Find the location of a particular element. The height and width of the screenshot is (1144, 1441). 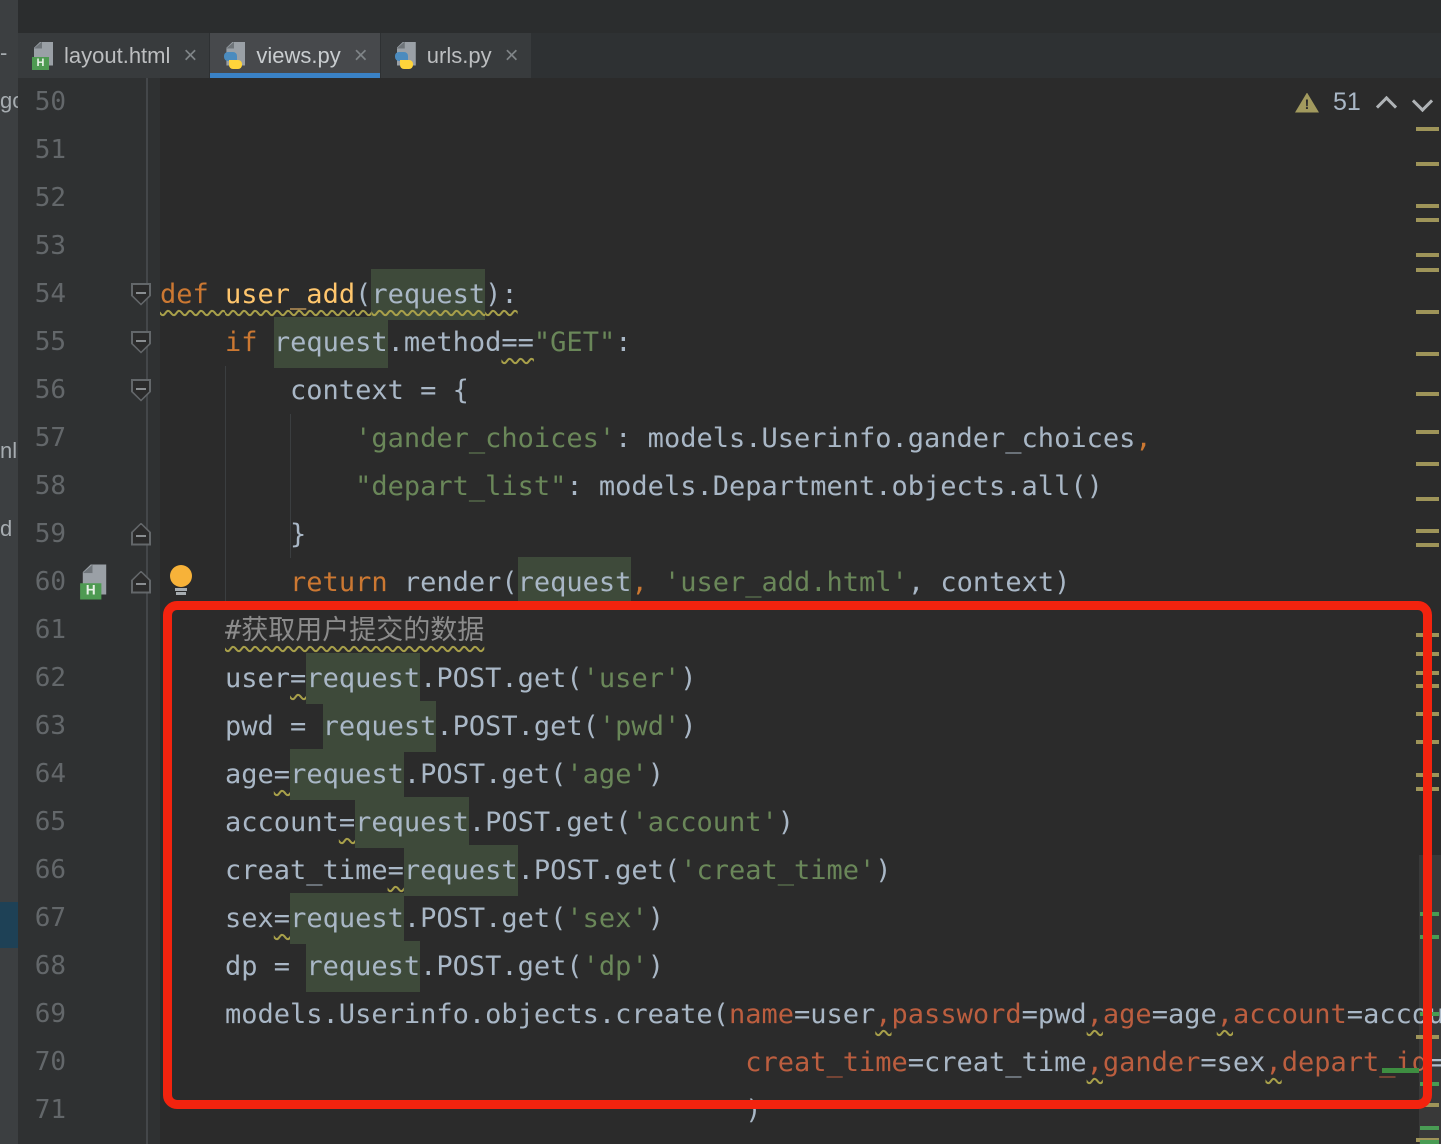

code-text: account=request.POST.get('account') is located at coordinates (477, 822).